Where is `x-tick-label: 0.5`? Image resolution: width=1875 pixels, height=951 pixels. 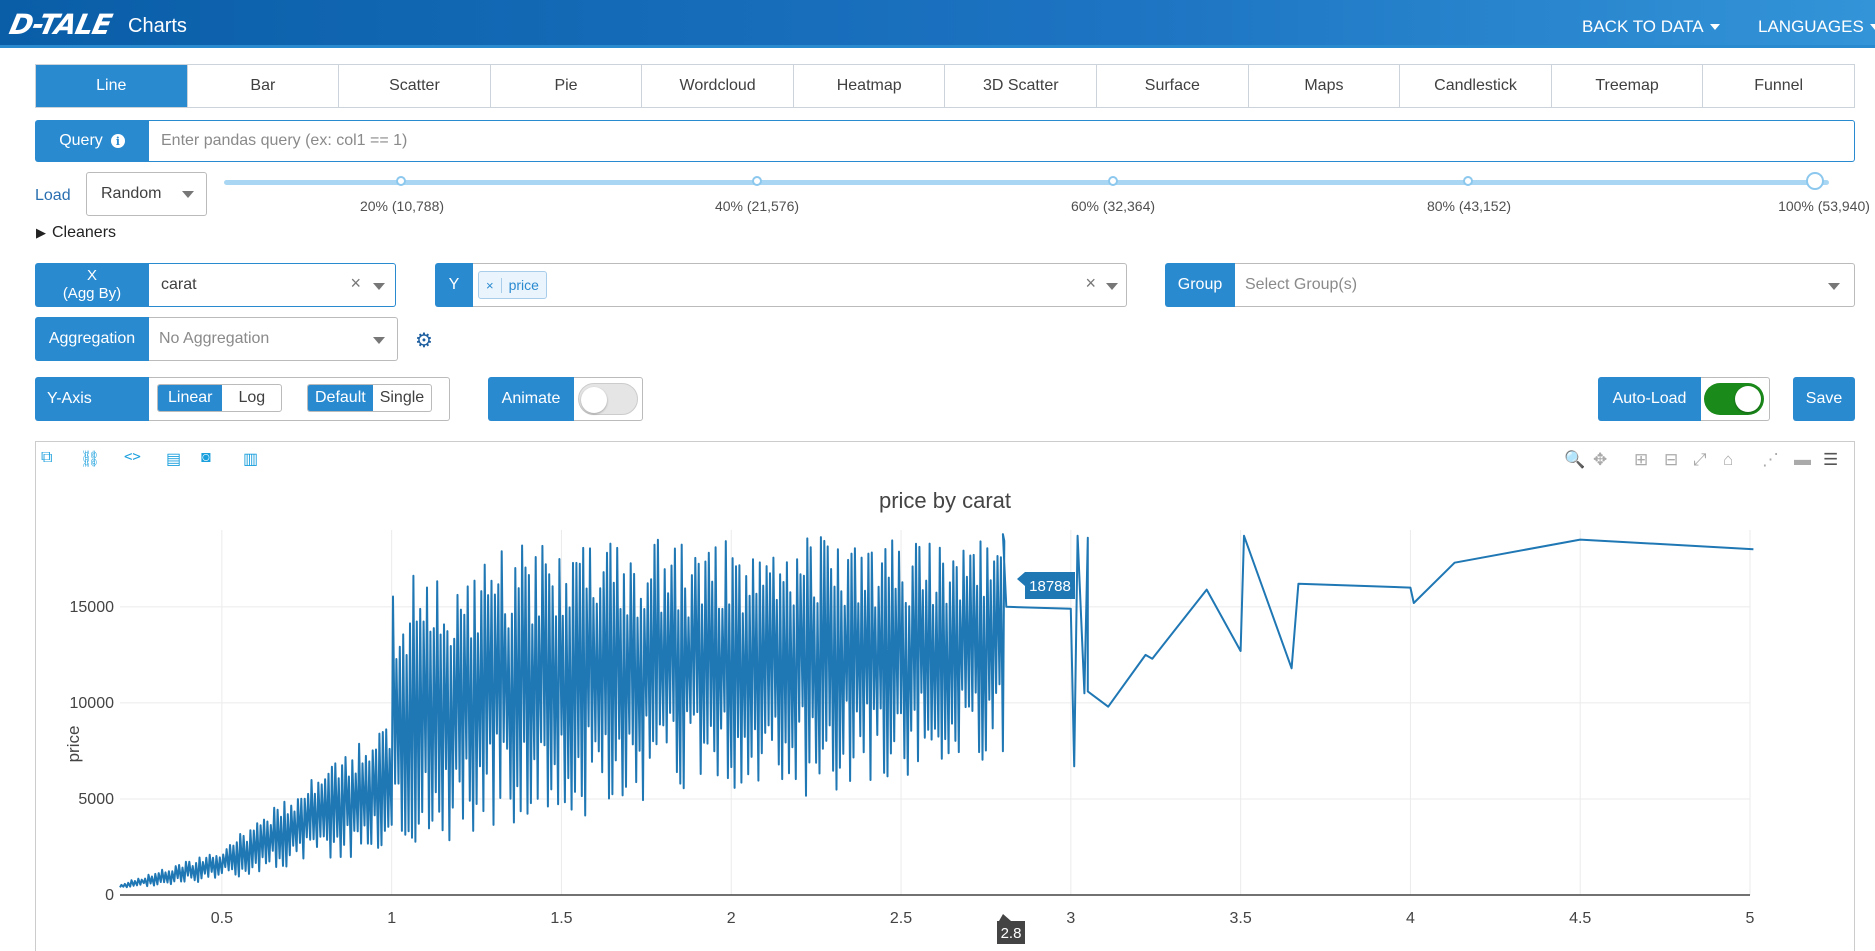
x-tick-label: 0.5 is located at coordinates (222, 918).